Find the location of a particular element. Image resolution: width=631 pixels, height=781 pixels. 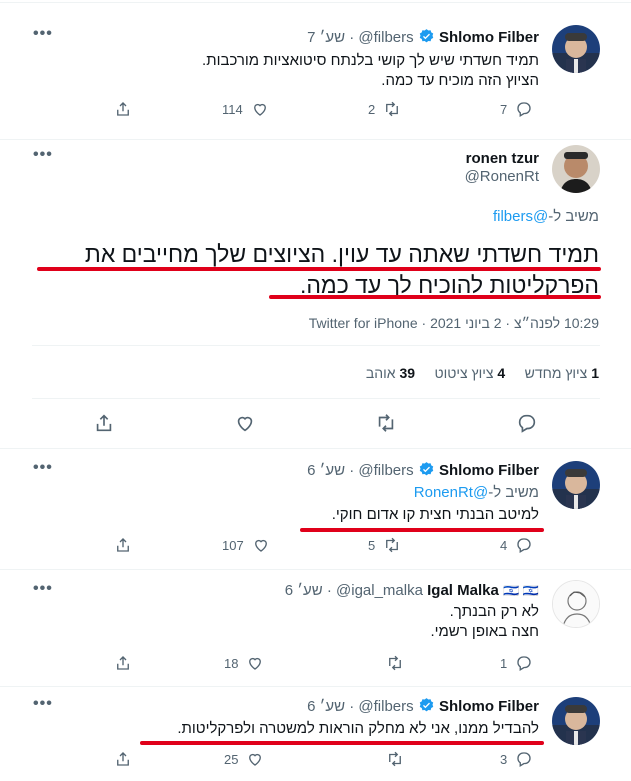

retweet-button: 2 is located at coordinates (384, 109).